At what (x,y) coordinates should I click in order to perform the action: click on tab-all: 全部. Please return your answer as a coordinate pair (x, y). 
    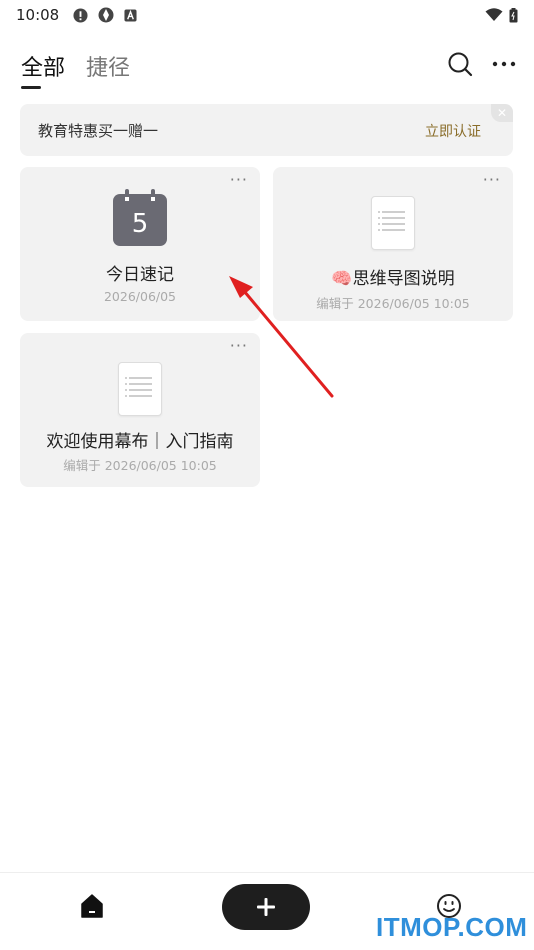
    Looking at the image, I should click on (43, 66).